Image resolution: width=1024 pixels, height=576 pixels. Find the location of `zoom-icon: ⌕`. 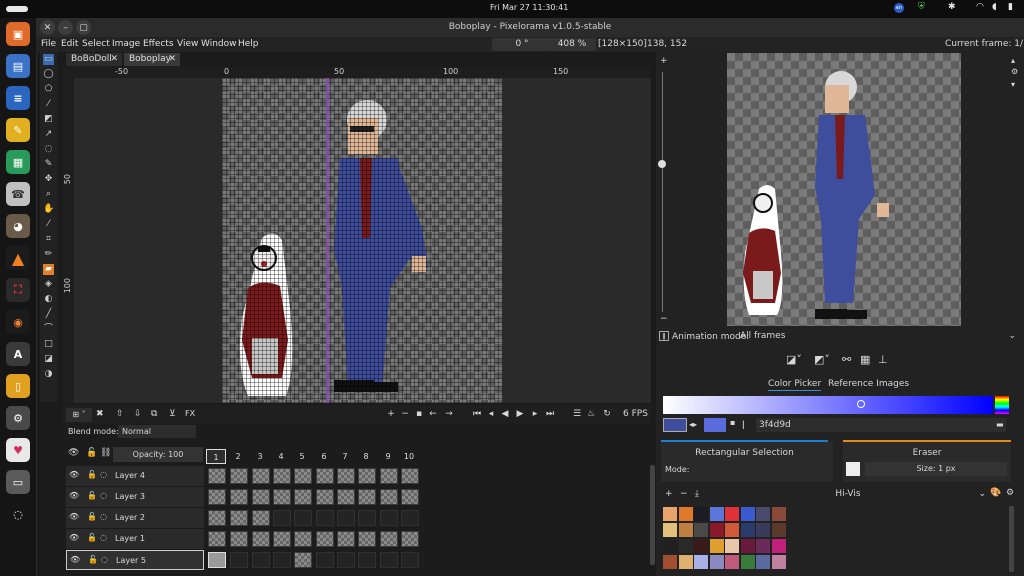

zoom-icon: ⌕ is located at coordinates (48, 194).